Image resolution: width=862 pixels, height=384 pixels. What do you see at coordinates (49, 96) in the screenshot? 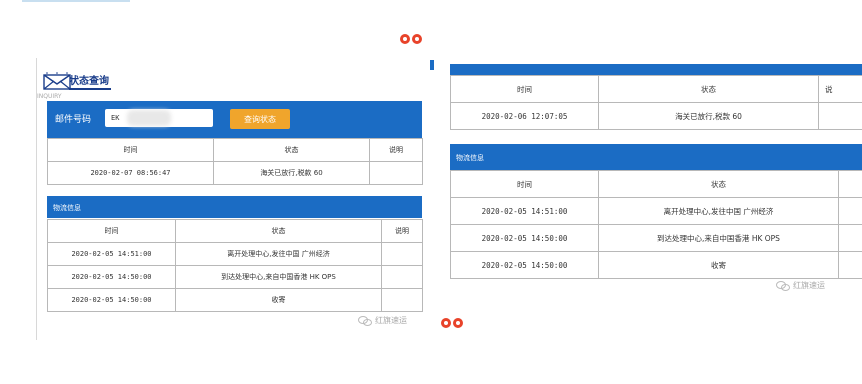
I see `page-subtitle: INQUIRY` at bounding box center [49, 96].